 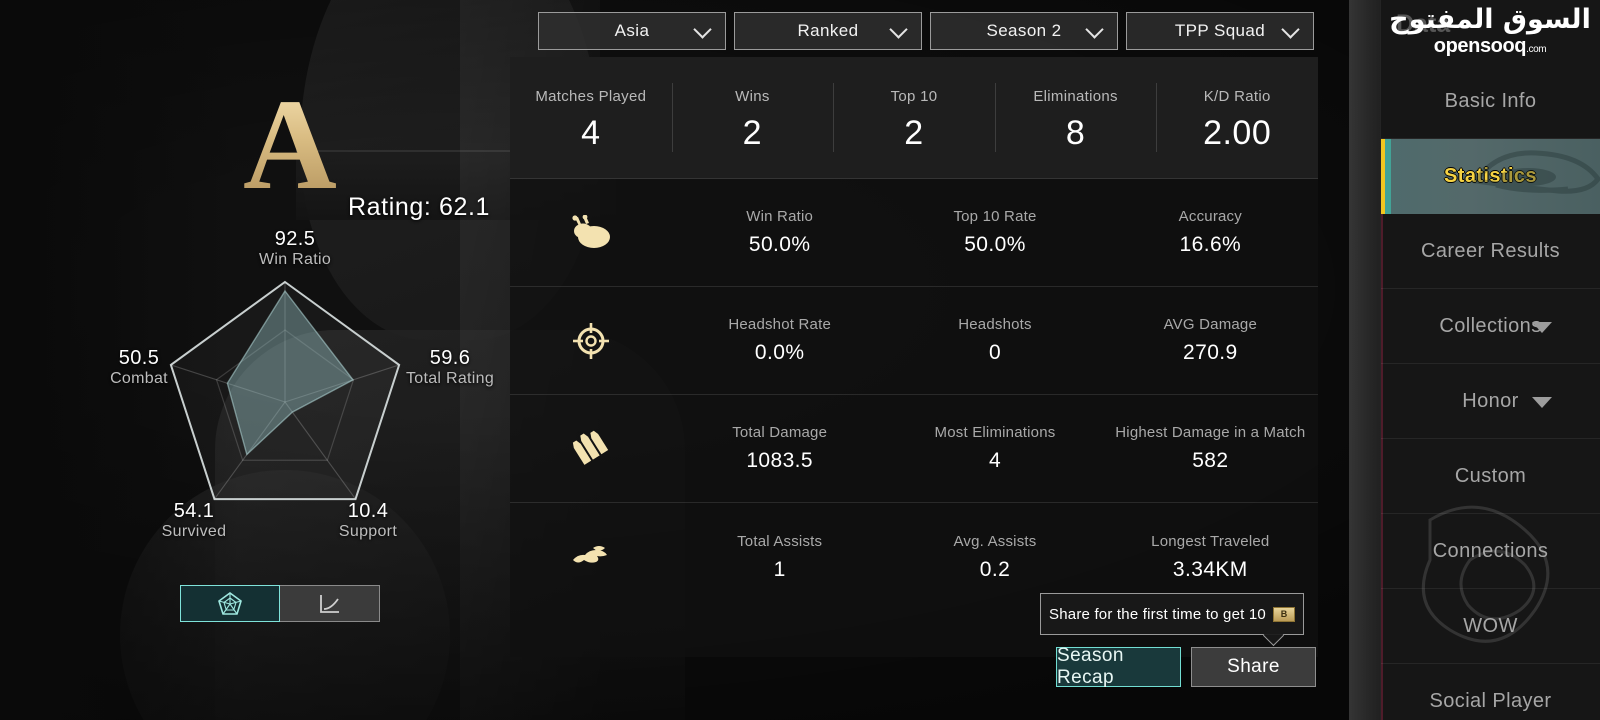 I want to click on filter-region: Asia, so click(x=632, y=31).